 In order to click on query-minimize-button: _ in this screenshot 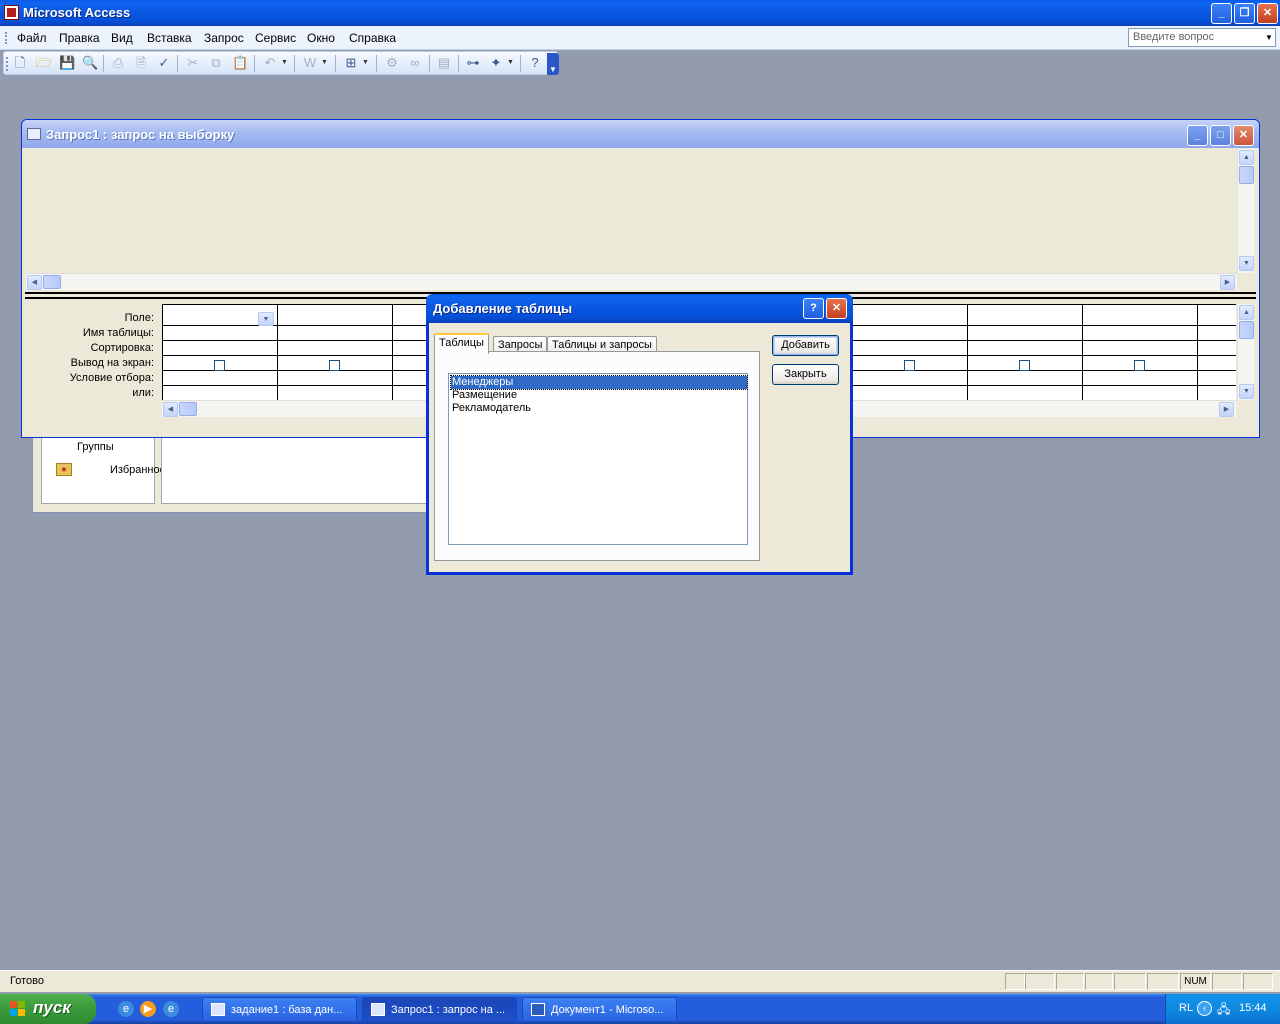, I will do `click(1197, 135)`.